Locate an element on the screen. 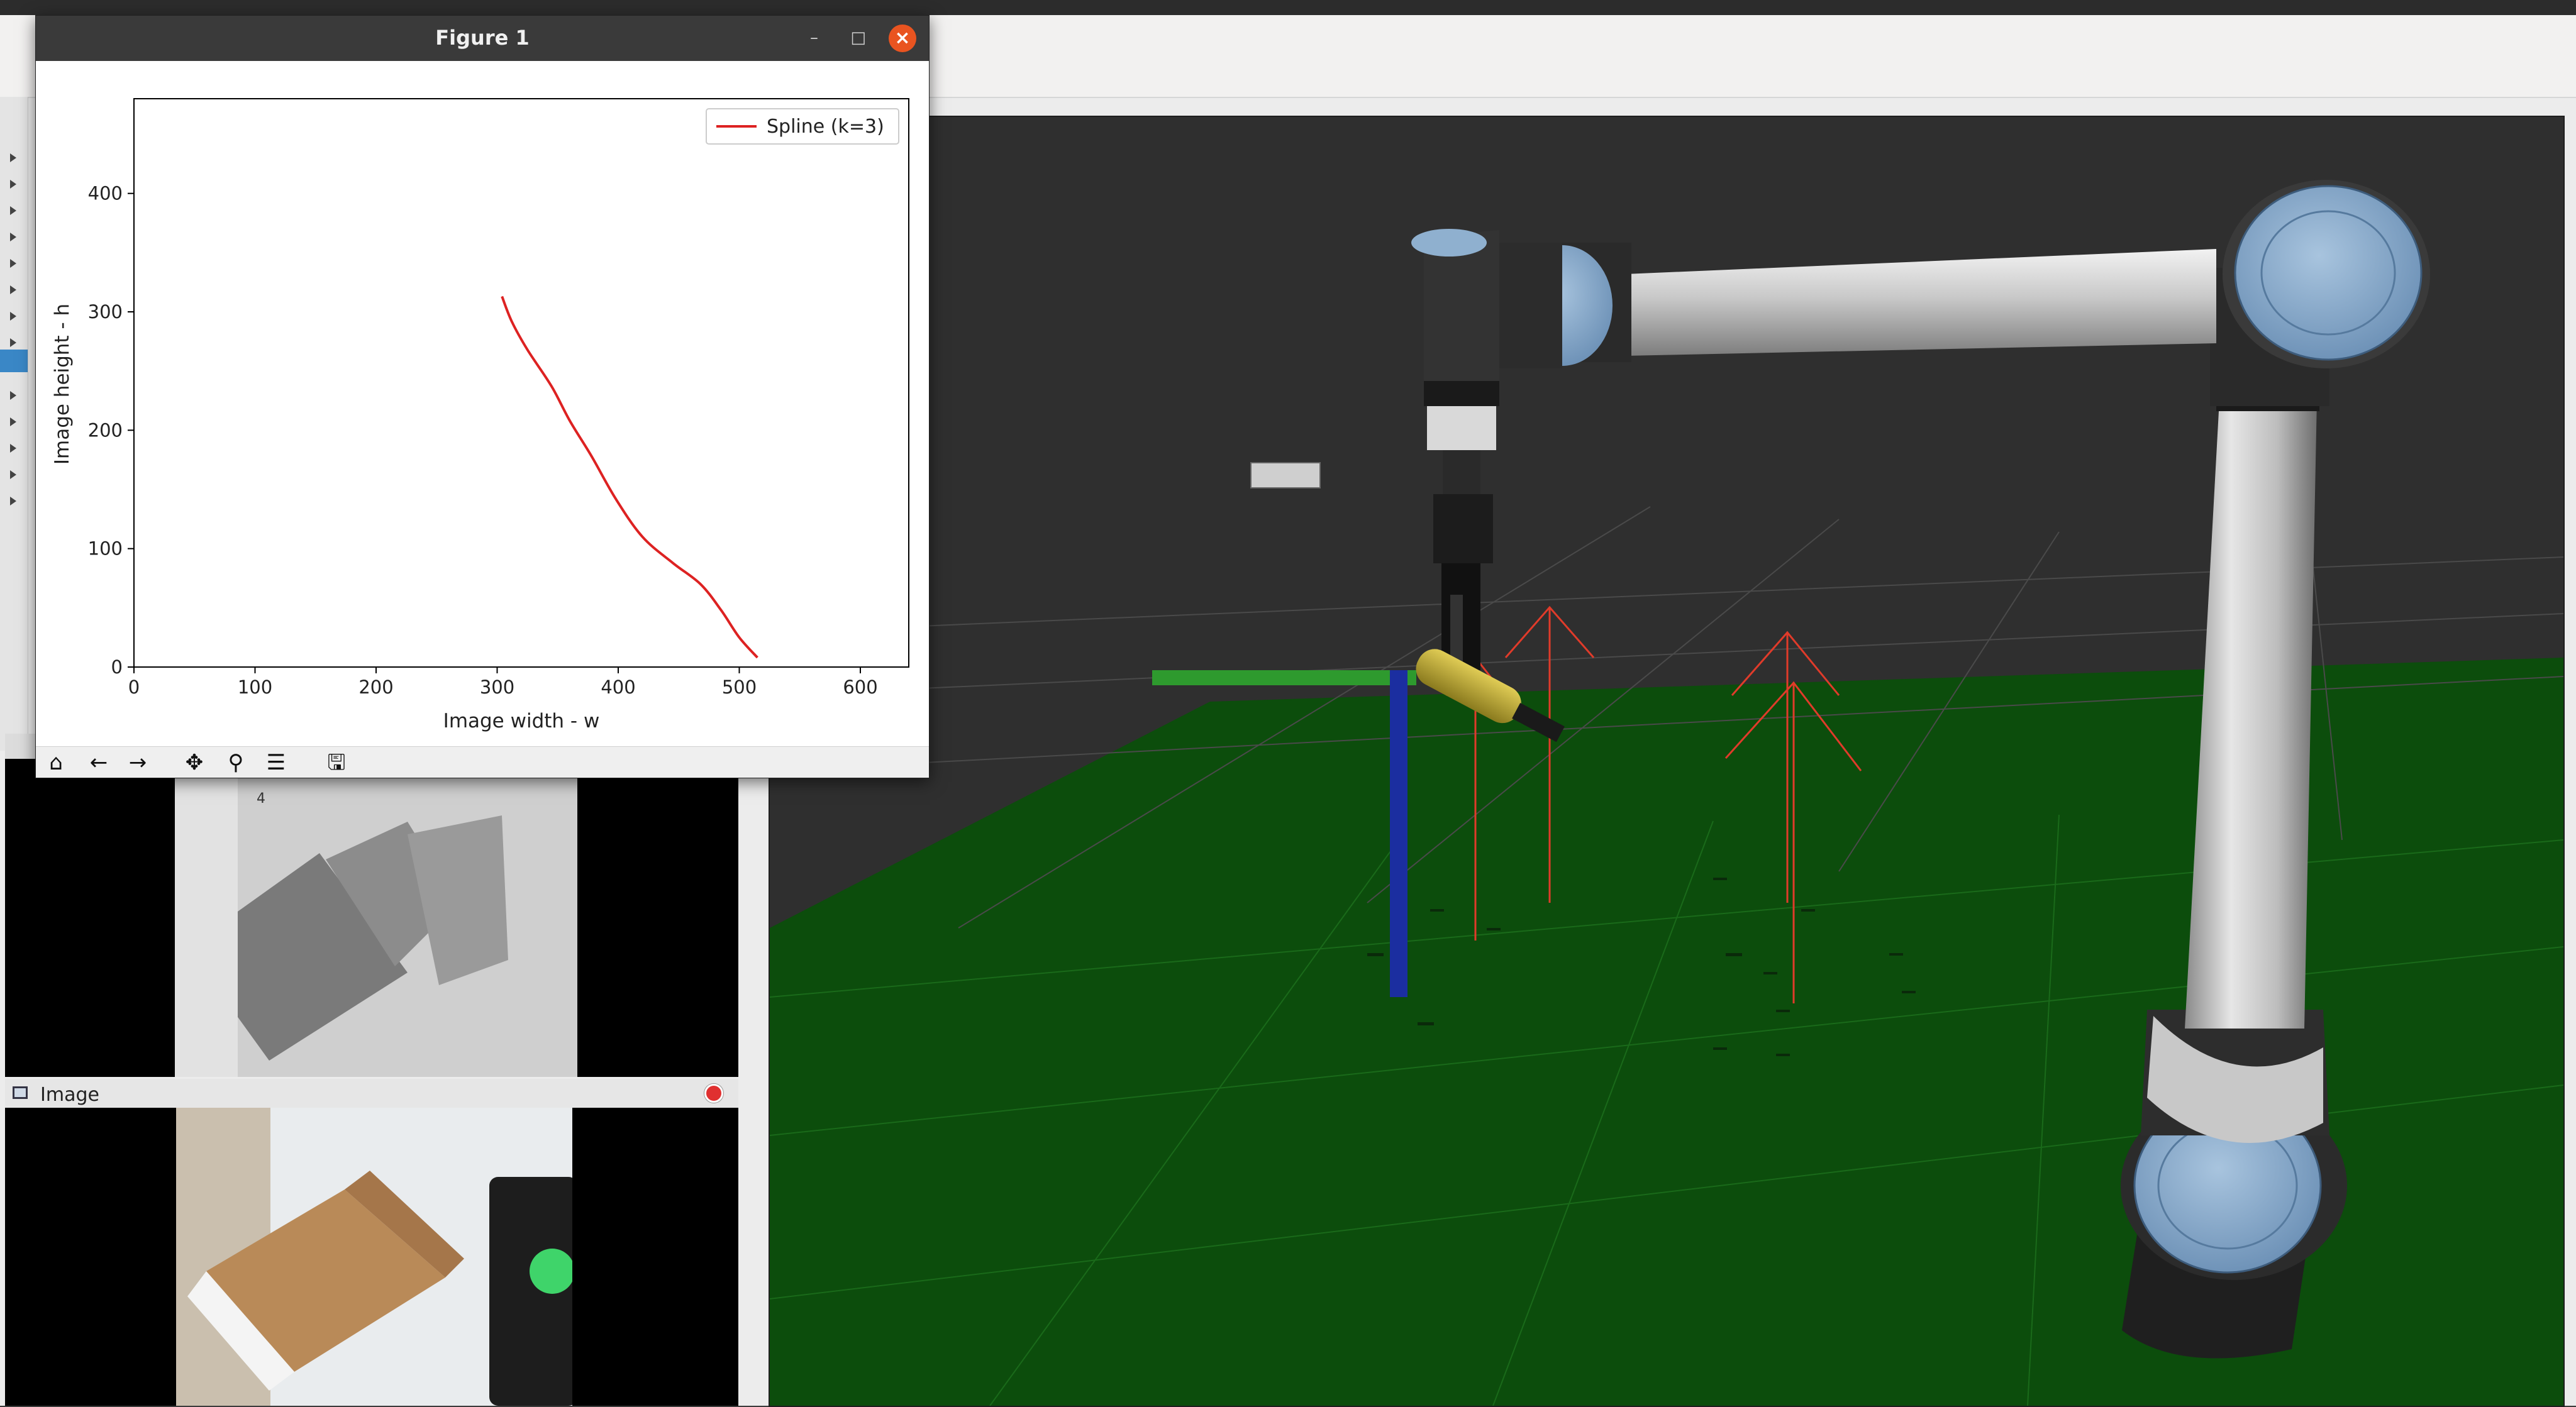 The width and height of the screenshot is (2576, 1407). x-ticks: 0 100 200 300 400 500 600 is located at coordinates (503, 682).